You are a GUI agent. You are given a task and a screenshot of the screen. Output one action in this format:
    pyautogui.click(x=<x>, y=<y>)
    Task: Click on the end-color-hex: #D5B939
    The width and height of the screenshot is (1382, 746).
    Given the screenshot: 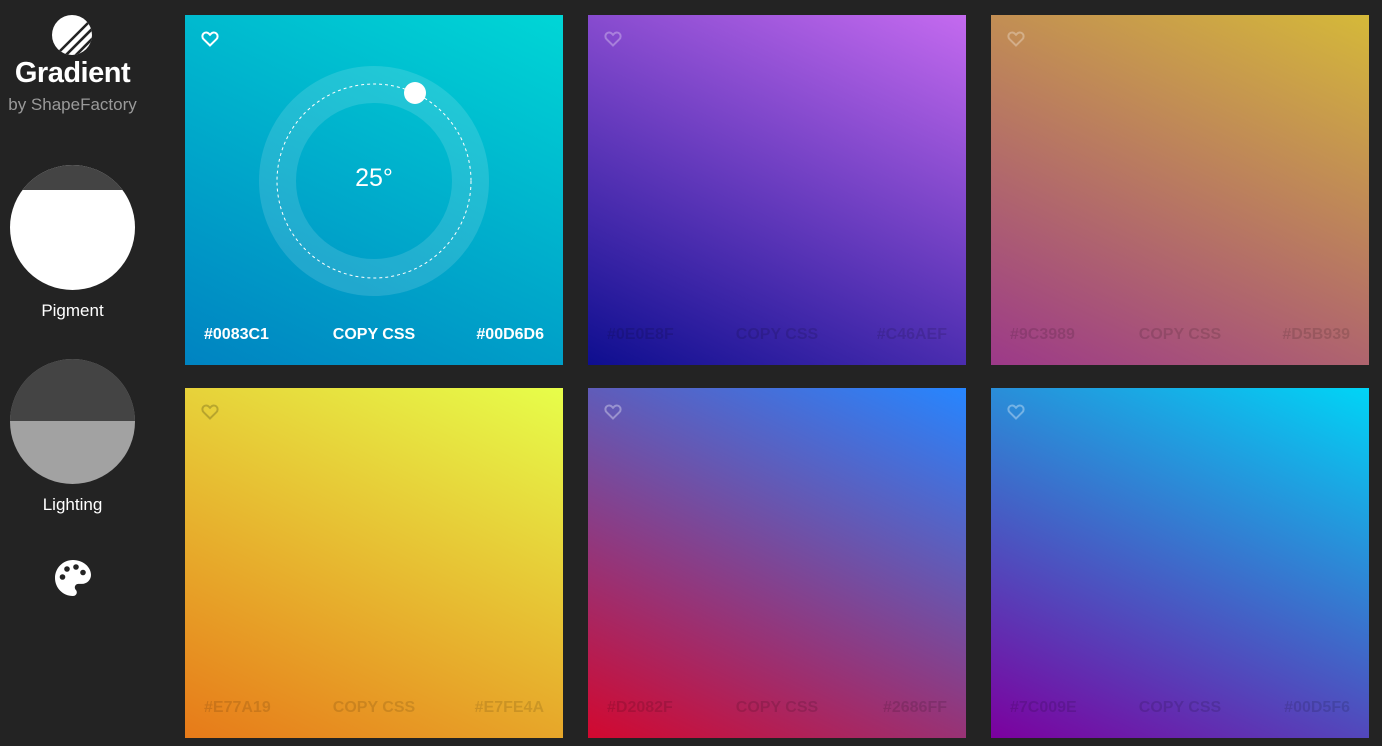 What is the action you would take?
    pyautogui.click(x=1316, y=335)
    